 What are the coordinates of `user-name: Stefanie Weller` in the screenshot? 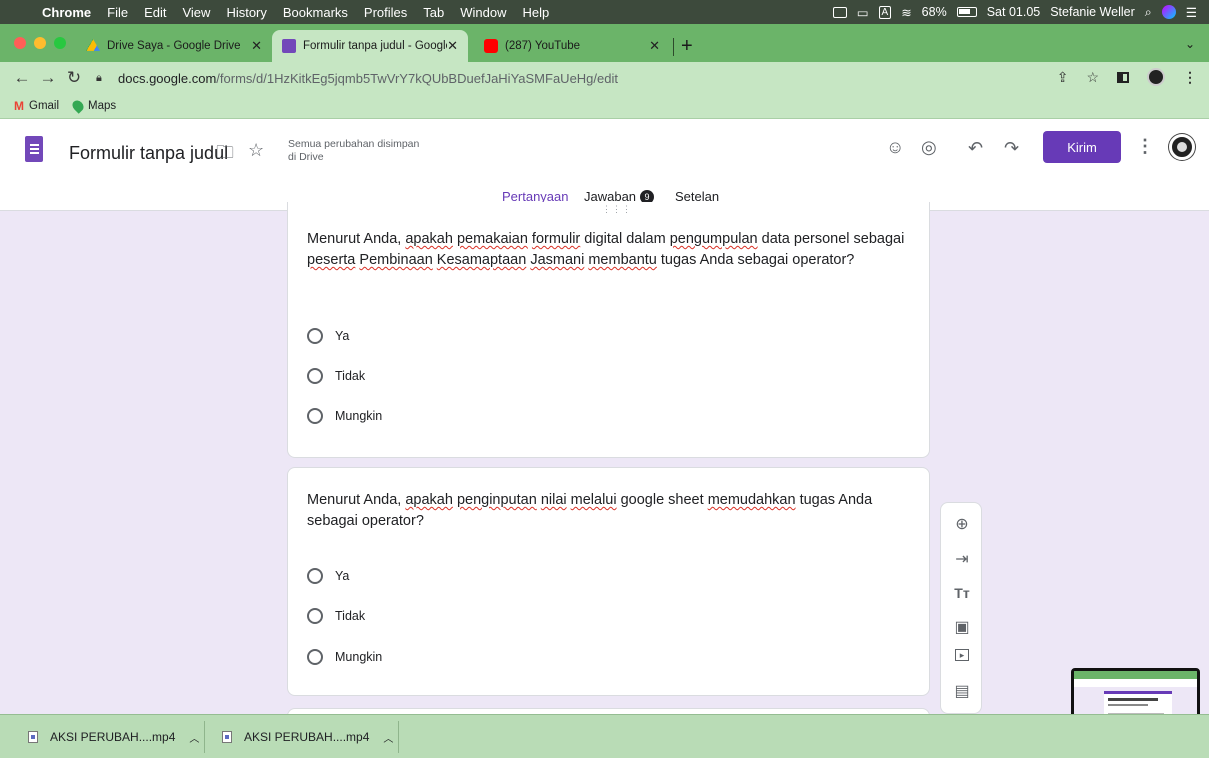 It's located at (1092, 12).